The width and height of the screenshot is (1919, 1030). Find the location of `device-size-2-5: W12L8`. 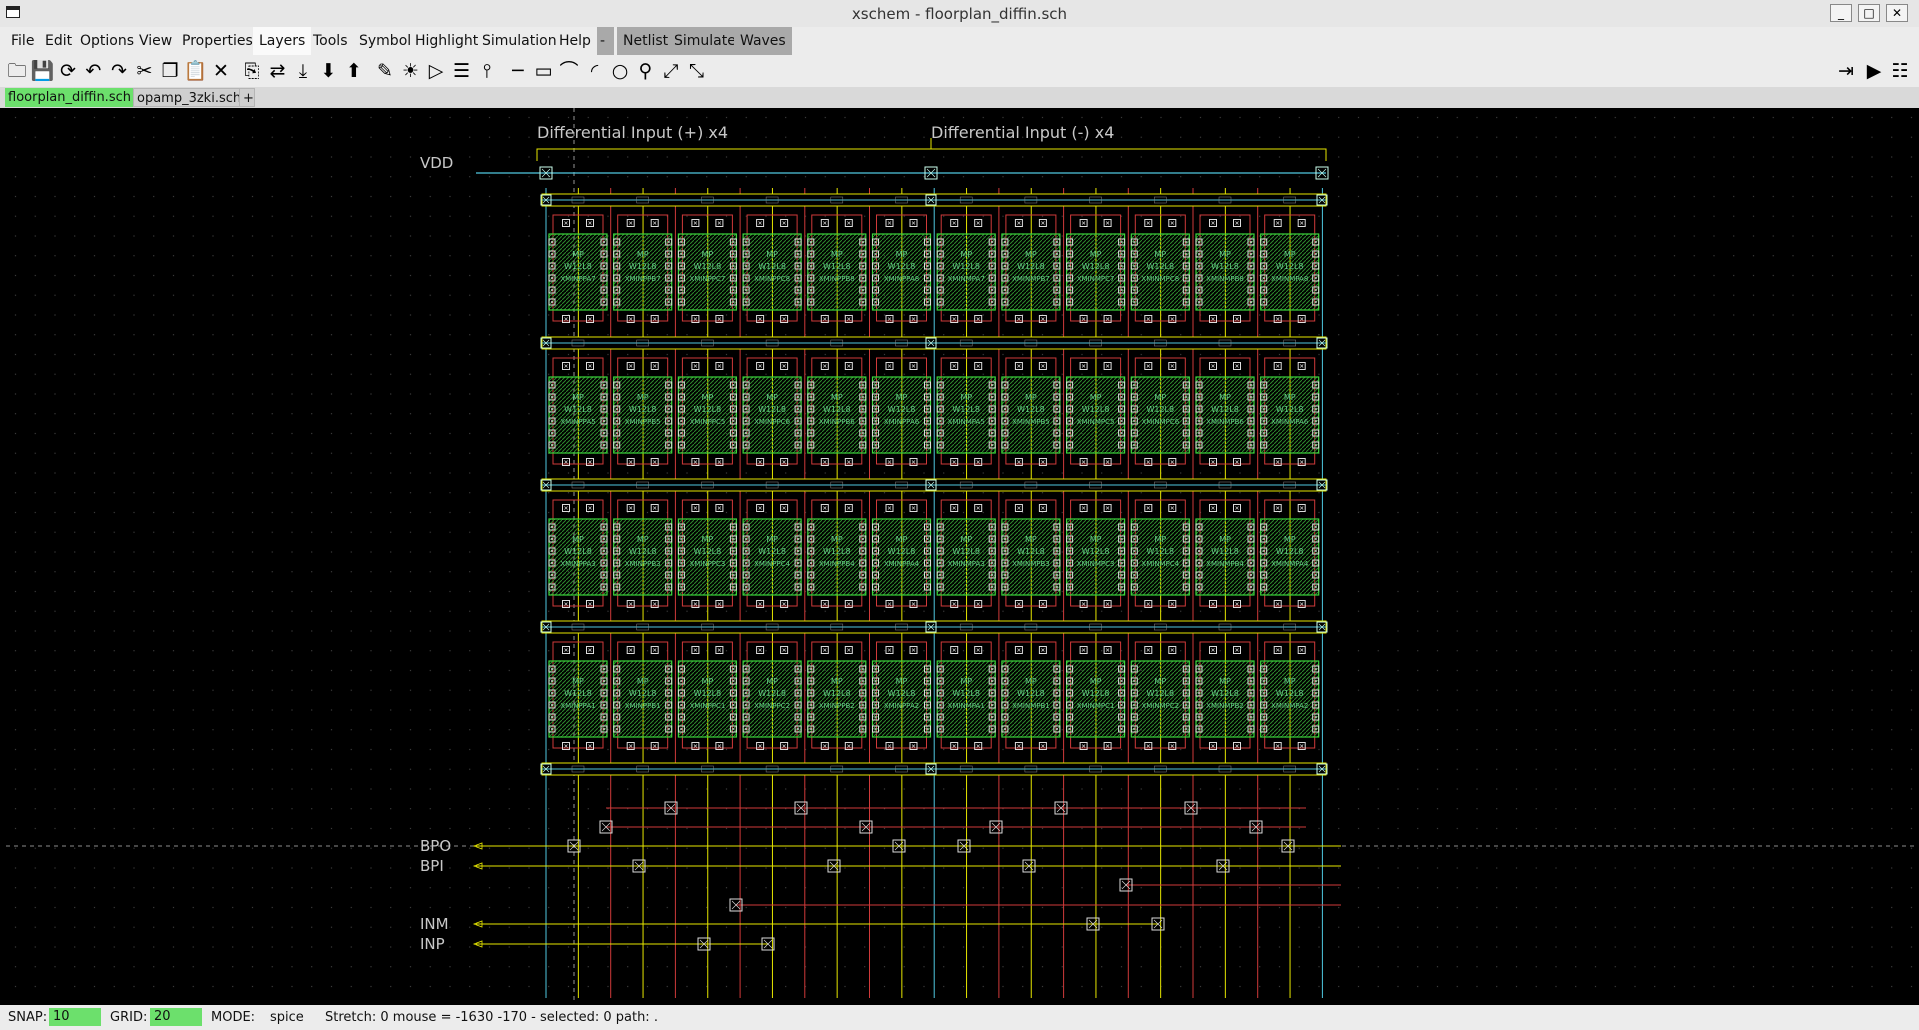

device-size-2-5: W12L8 is located at coordinates (902, 551).